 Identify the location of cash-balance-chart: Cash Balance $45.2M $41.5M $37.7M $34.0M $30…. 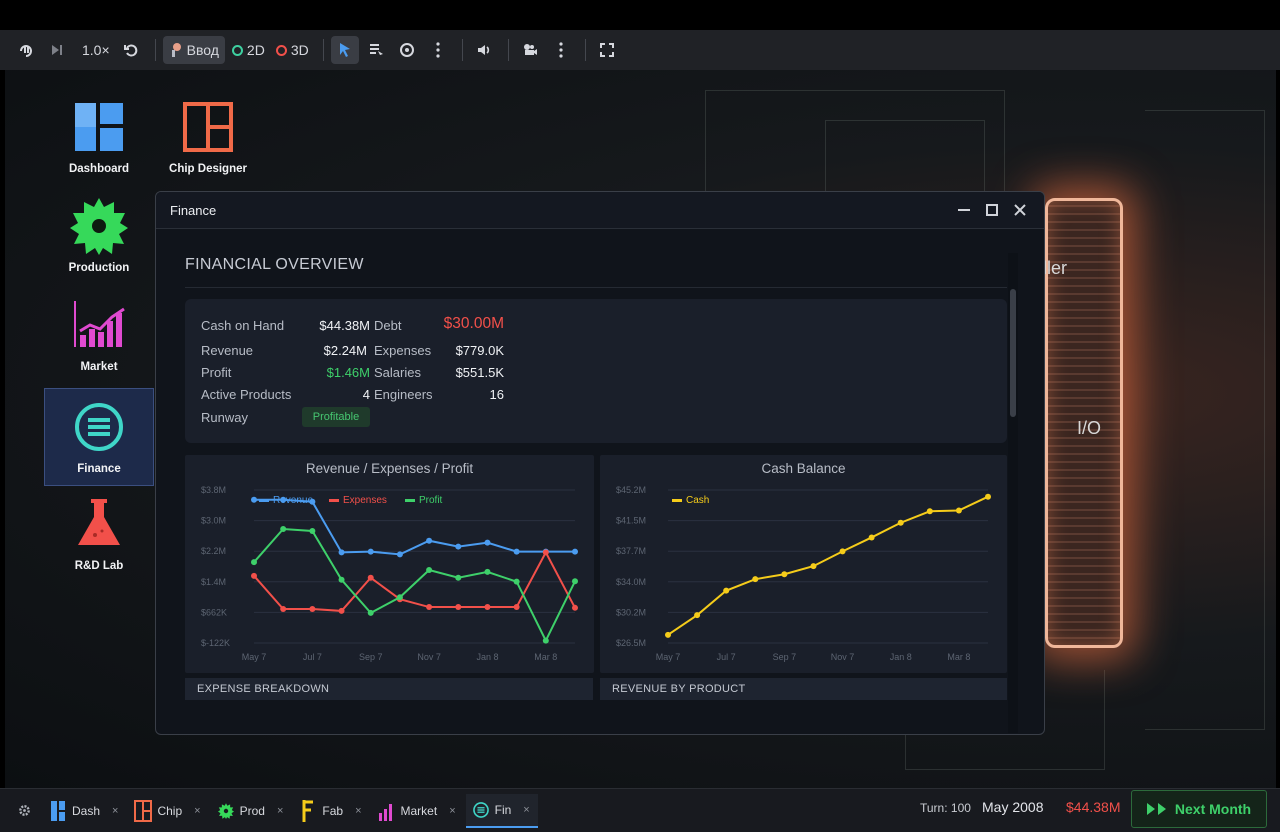
(803, 564).